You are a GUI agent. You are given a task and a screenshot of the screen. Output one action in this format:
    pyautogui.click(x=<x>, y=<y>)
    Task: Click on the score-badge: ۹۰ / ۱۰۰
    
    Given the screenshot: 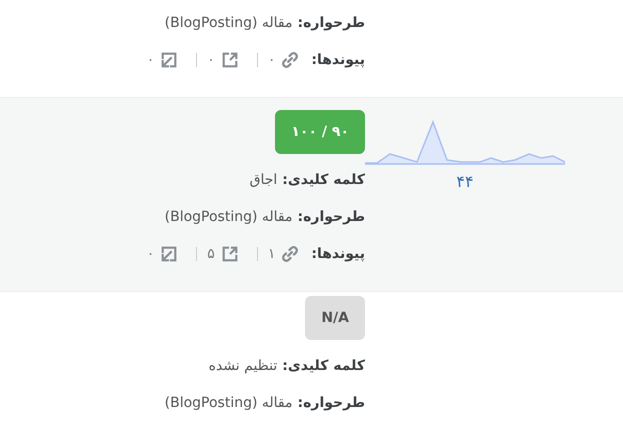 What is the action you would take?
    pyautogui.click(x=320, y=132)
    